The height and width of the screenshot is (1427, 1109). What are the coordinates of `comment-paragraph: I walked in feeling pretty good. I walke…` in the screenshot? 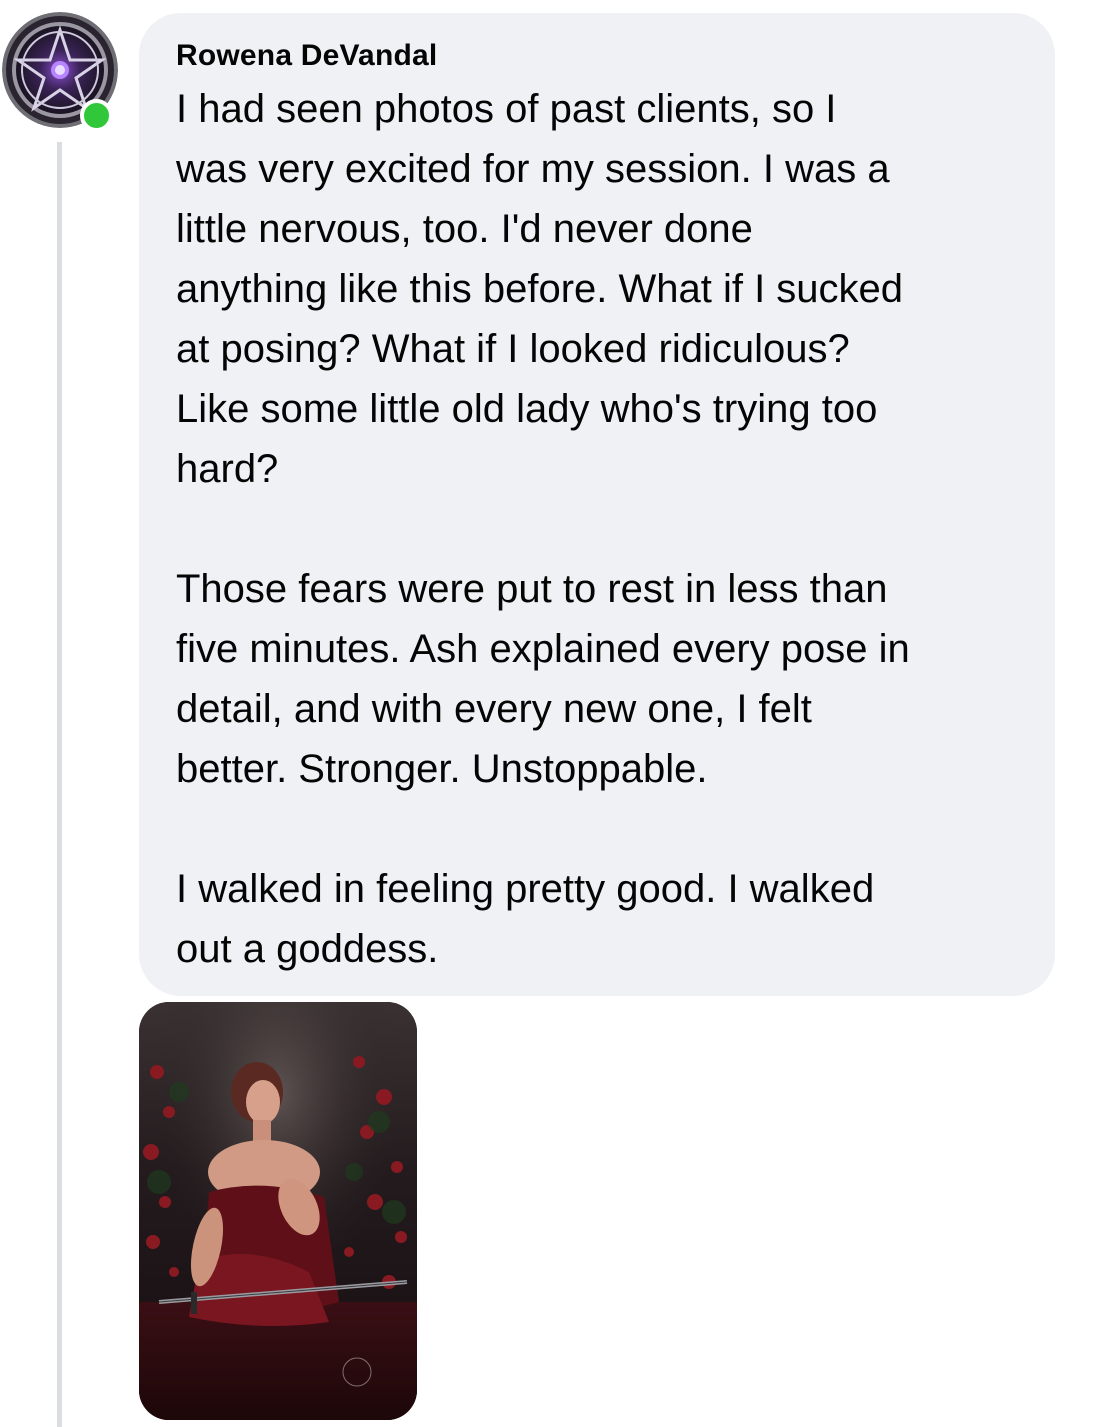 It's located at (525, 919).